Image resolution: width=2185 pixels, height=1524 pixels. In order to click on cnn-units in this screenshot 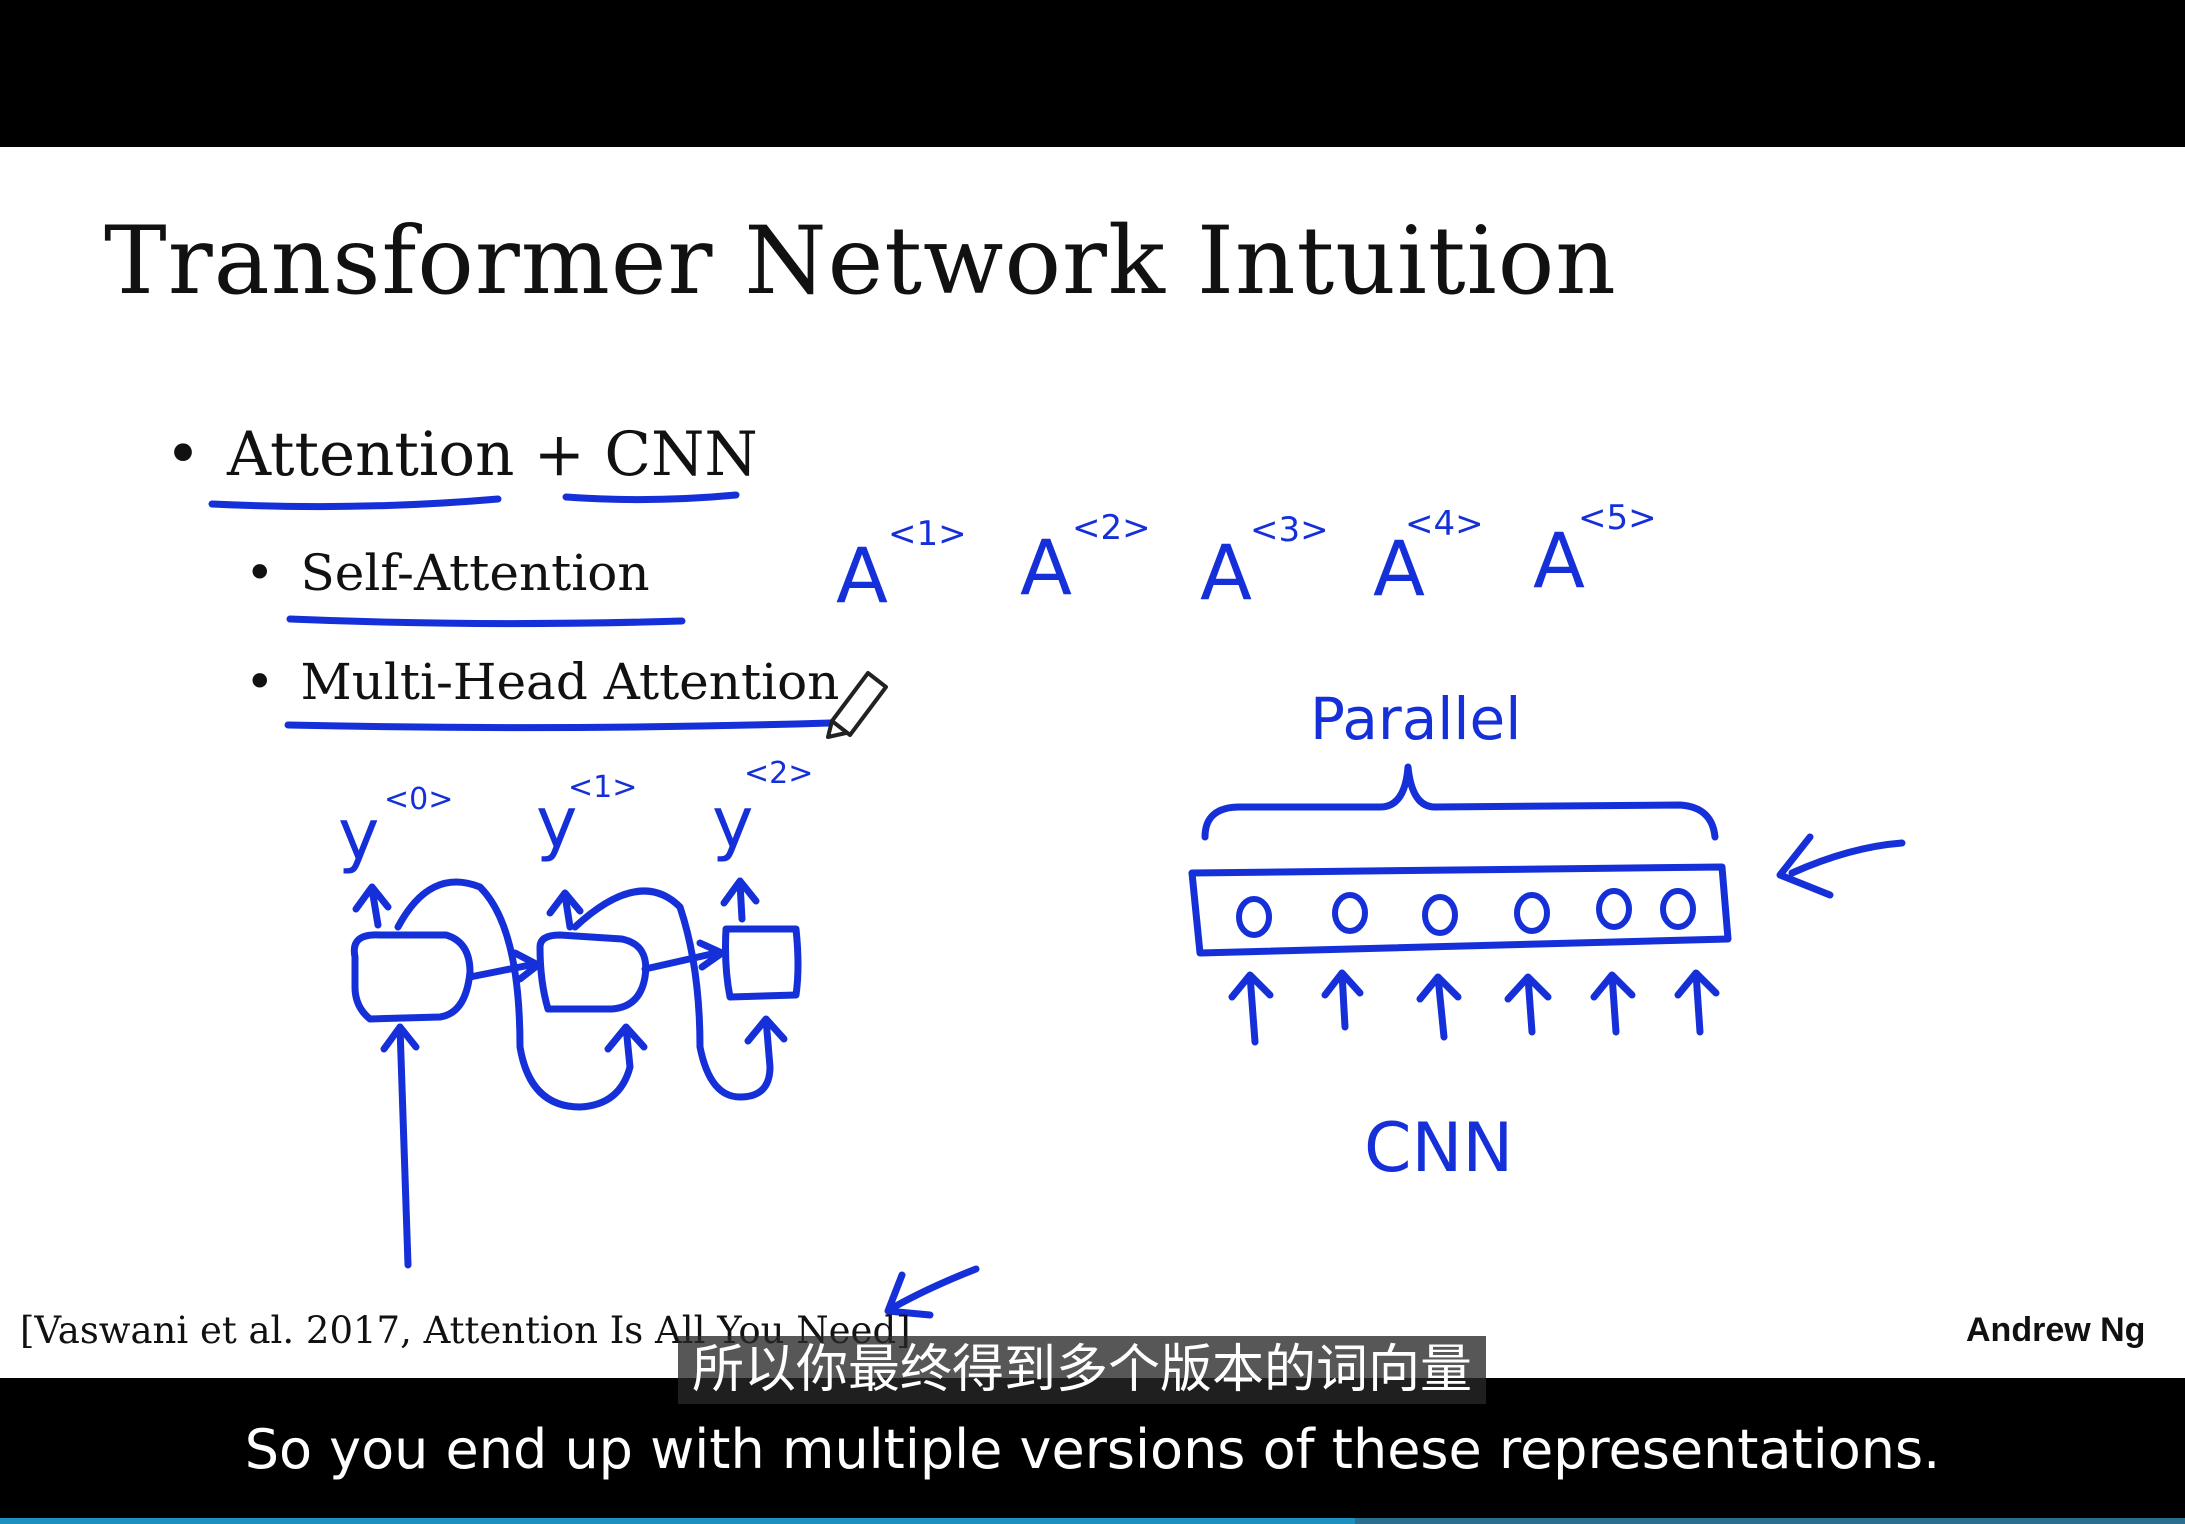, I will do `click(1466, 913)`.